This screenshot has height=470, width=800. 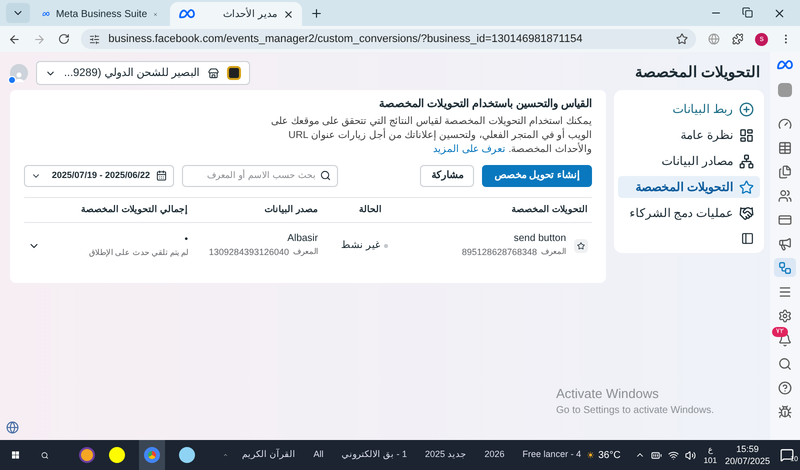 I want to click on nav-item: عمليات دمج الشركاء, so click(x=689, y=213).